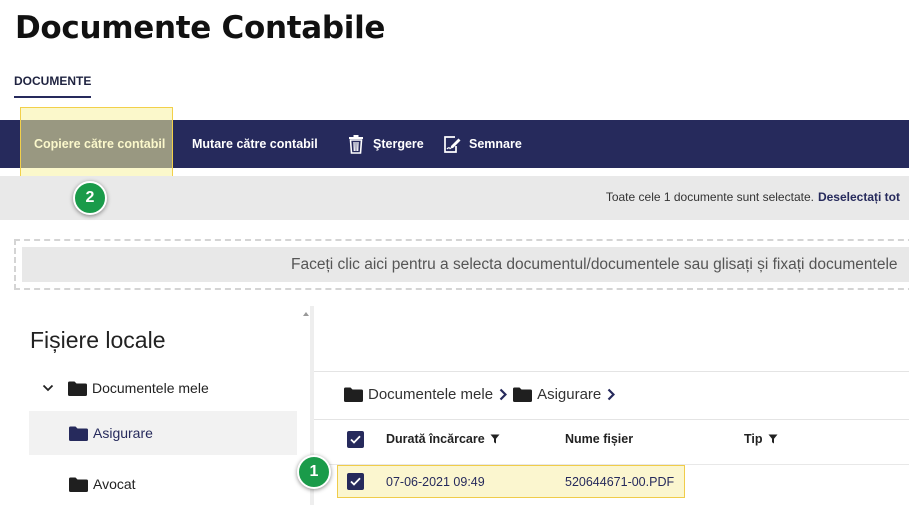 This screenshot has height=505, width=909. What do you see at coordinates (150, 388) in the screenshot?
I see `sidebar-item-label: Documentele mele` at bounding box center [150, 388].